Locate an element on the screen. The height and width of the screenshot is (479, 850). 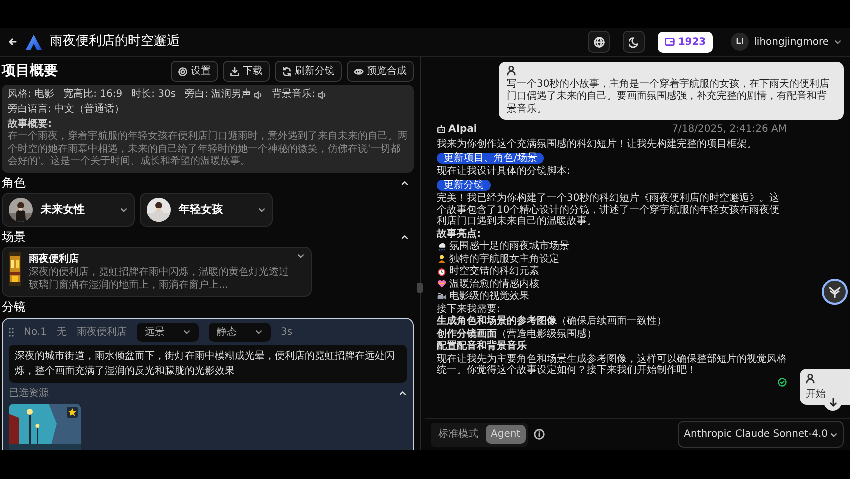
heart-icon is located at coordinates (442, 284).